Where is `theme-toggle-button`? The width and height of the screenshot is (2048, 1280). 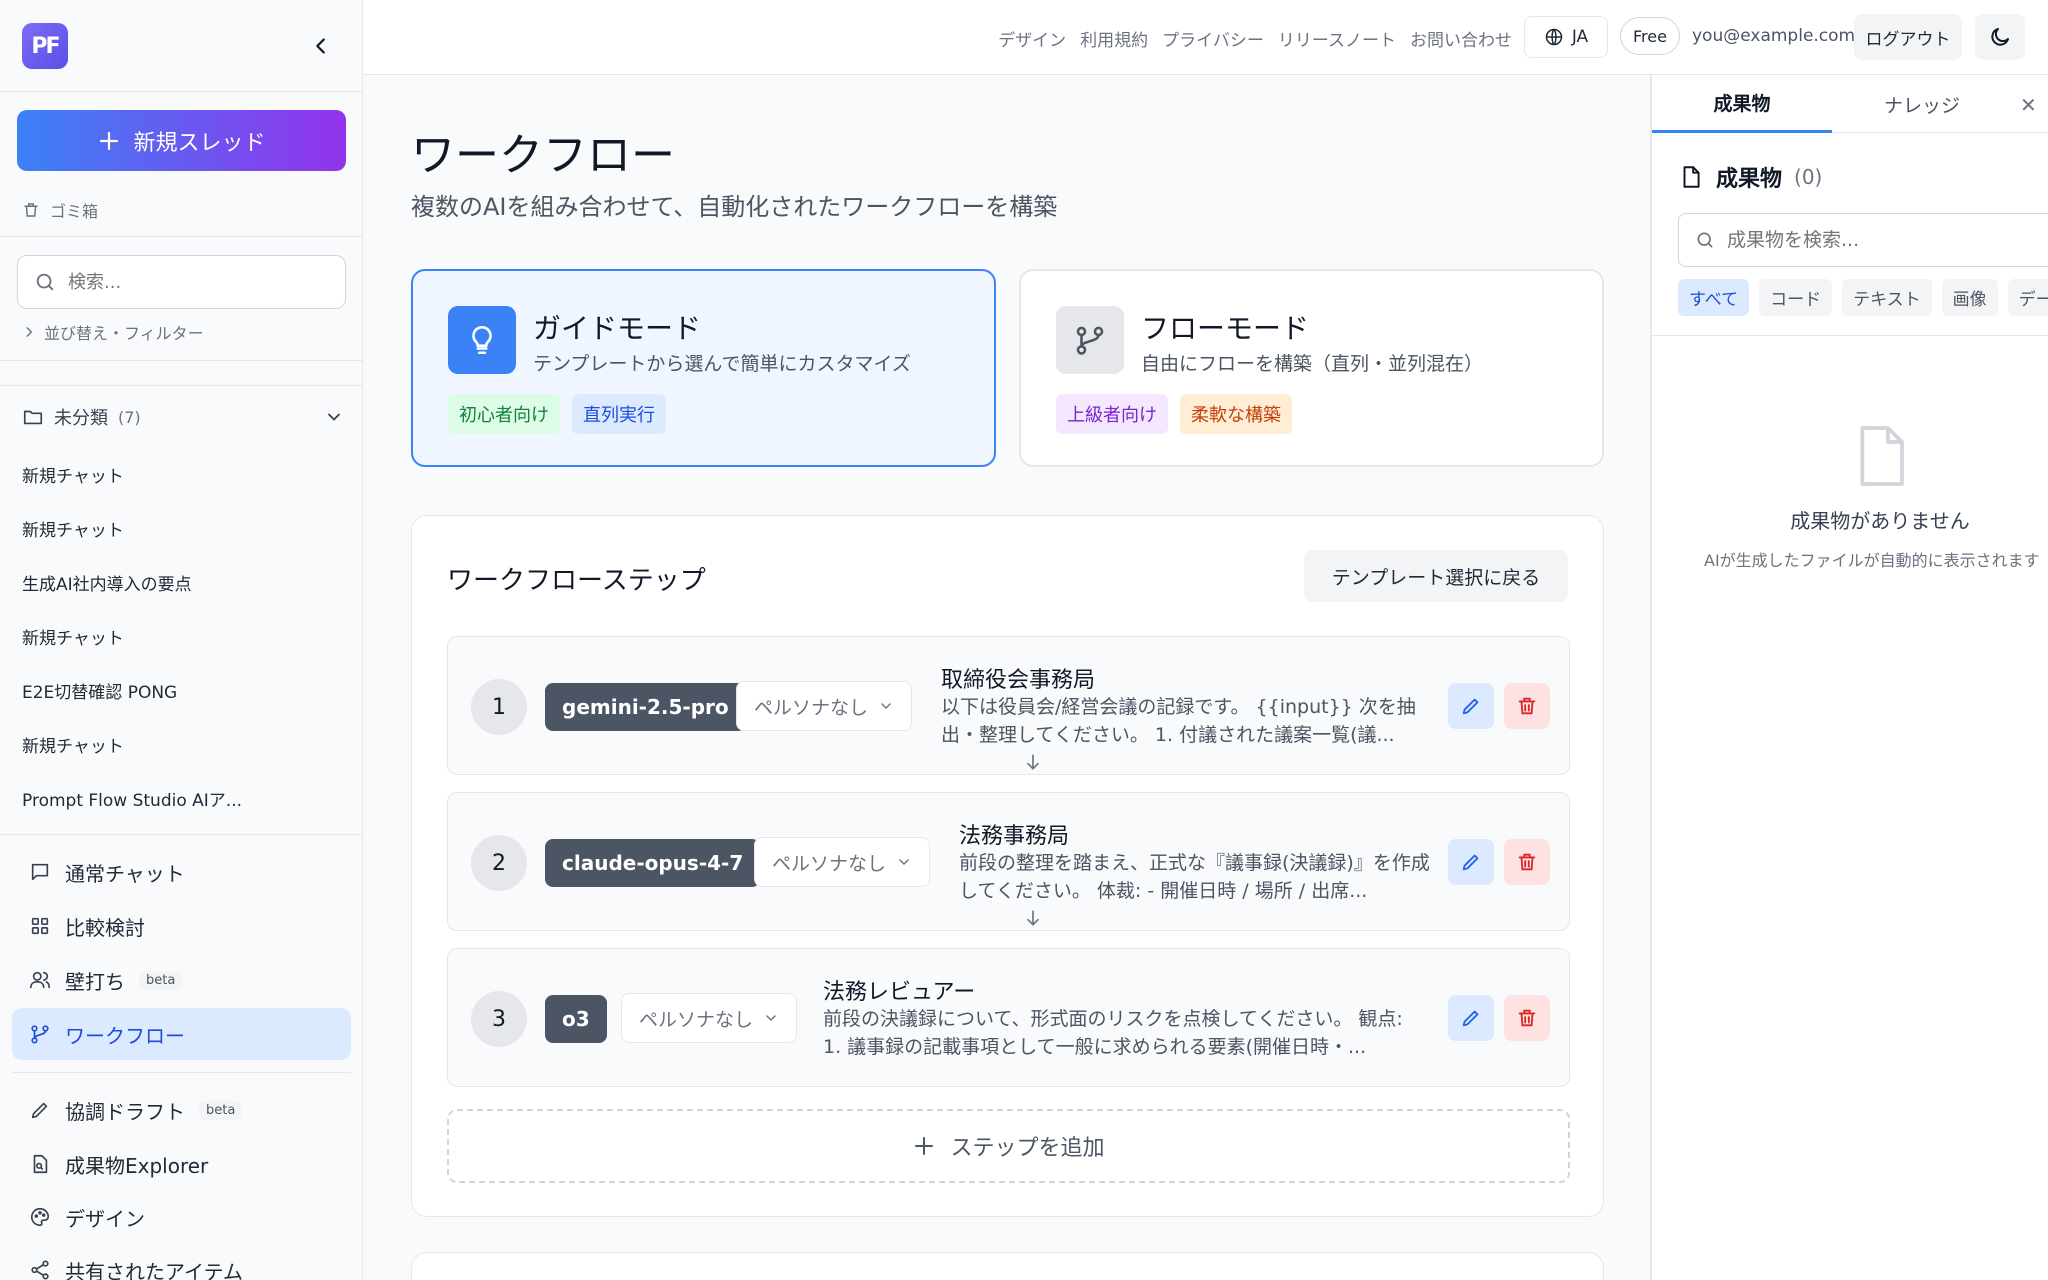 theme-toggle-button is located at coordinates (2000, 37).